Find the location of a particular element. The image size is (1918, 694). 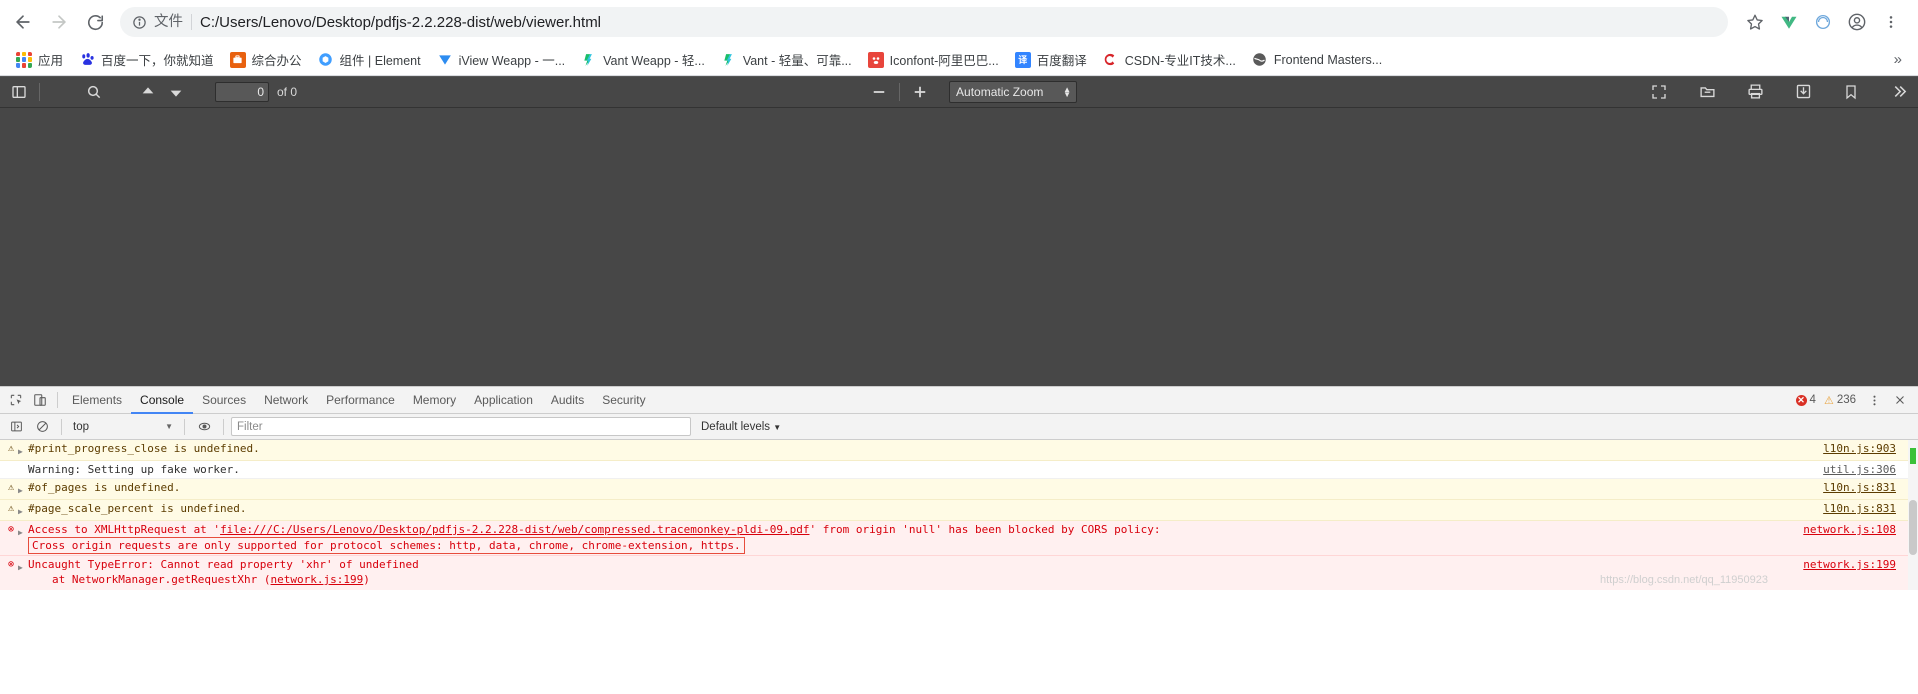

devtools-more-button is located at coordinates (1874, 400).